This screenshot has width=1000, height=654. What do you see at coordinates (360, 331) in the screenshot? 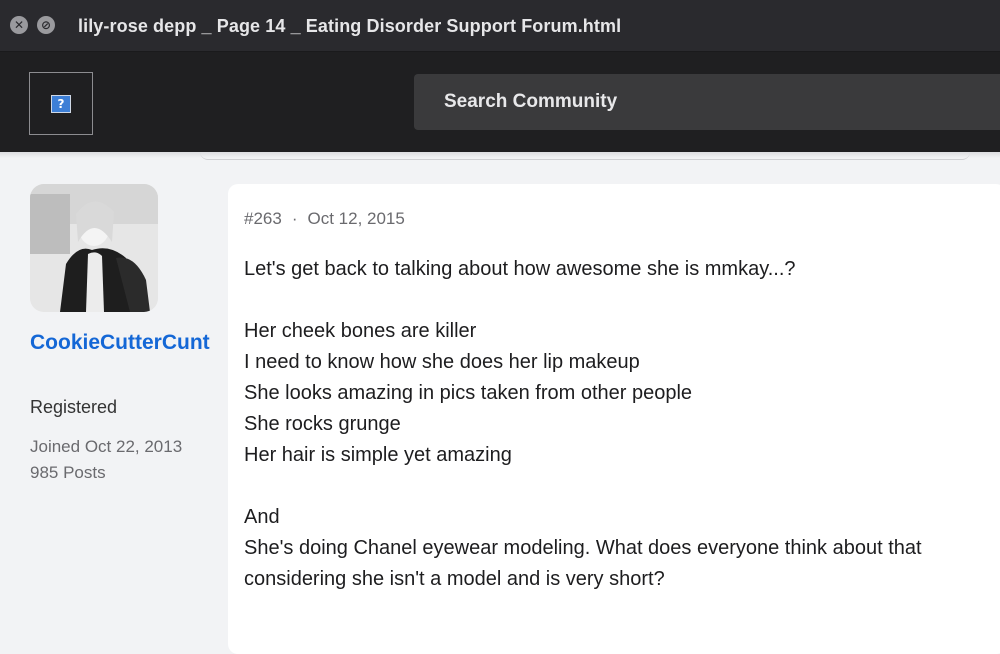
I see `post-line: Her cheek bones are killer` at bounding box center [360, 331].